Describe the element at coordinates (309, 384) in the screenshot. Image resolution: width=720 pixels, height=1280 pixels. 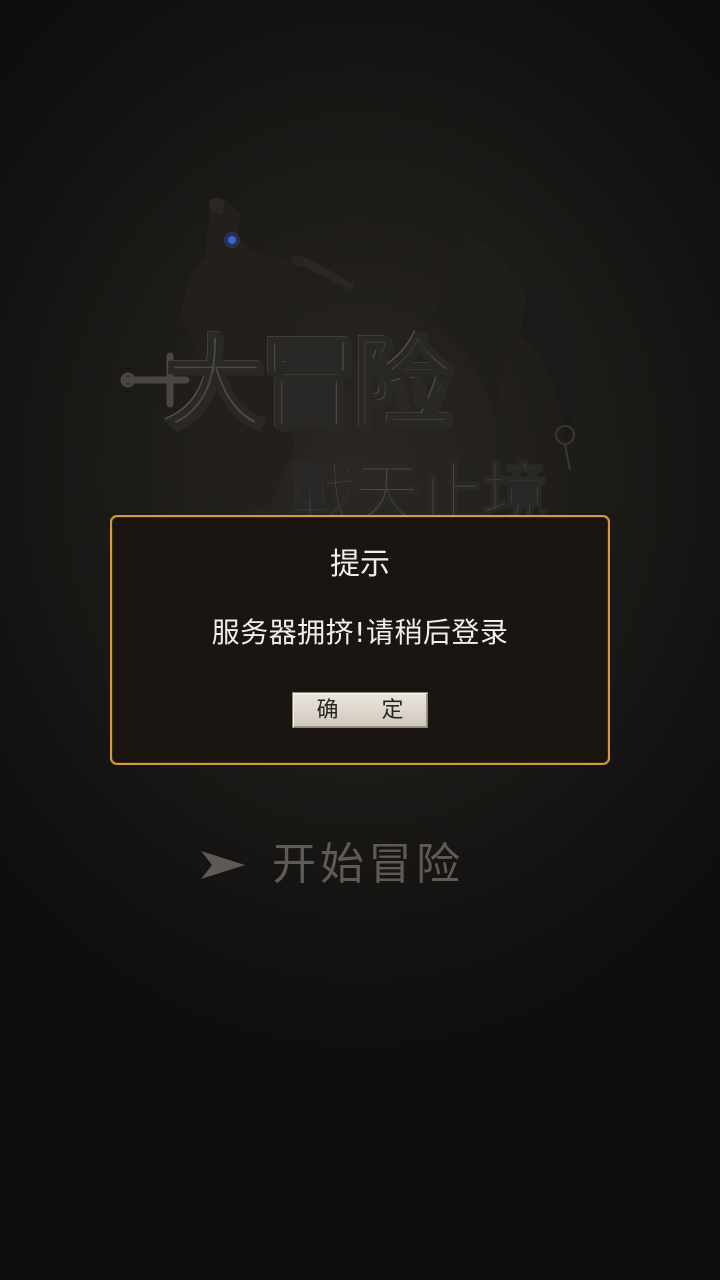
I see `game-logo-title: 大冒险` at that location.